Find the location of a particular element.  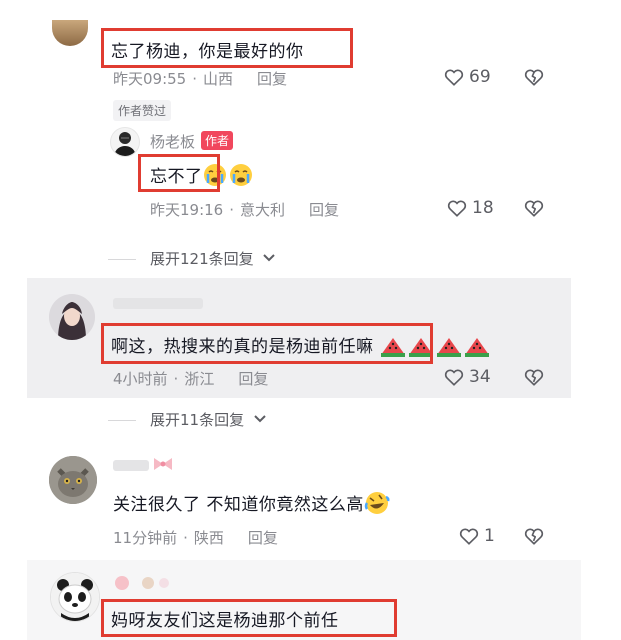

comment-location: 浙江 is located at coordinates (199, 379).